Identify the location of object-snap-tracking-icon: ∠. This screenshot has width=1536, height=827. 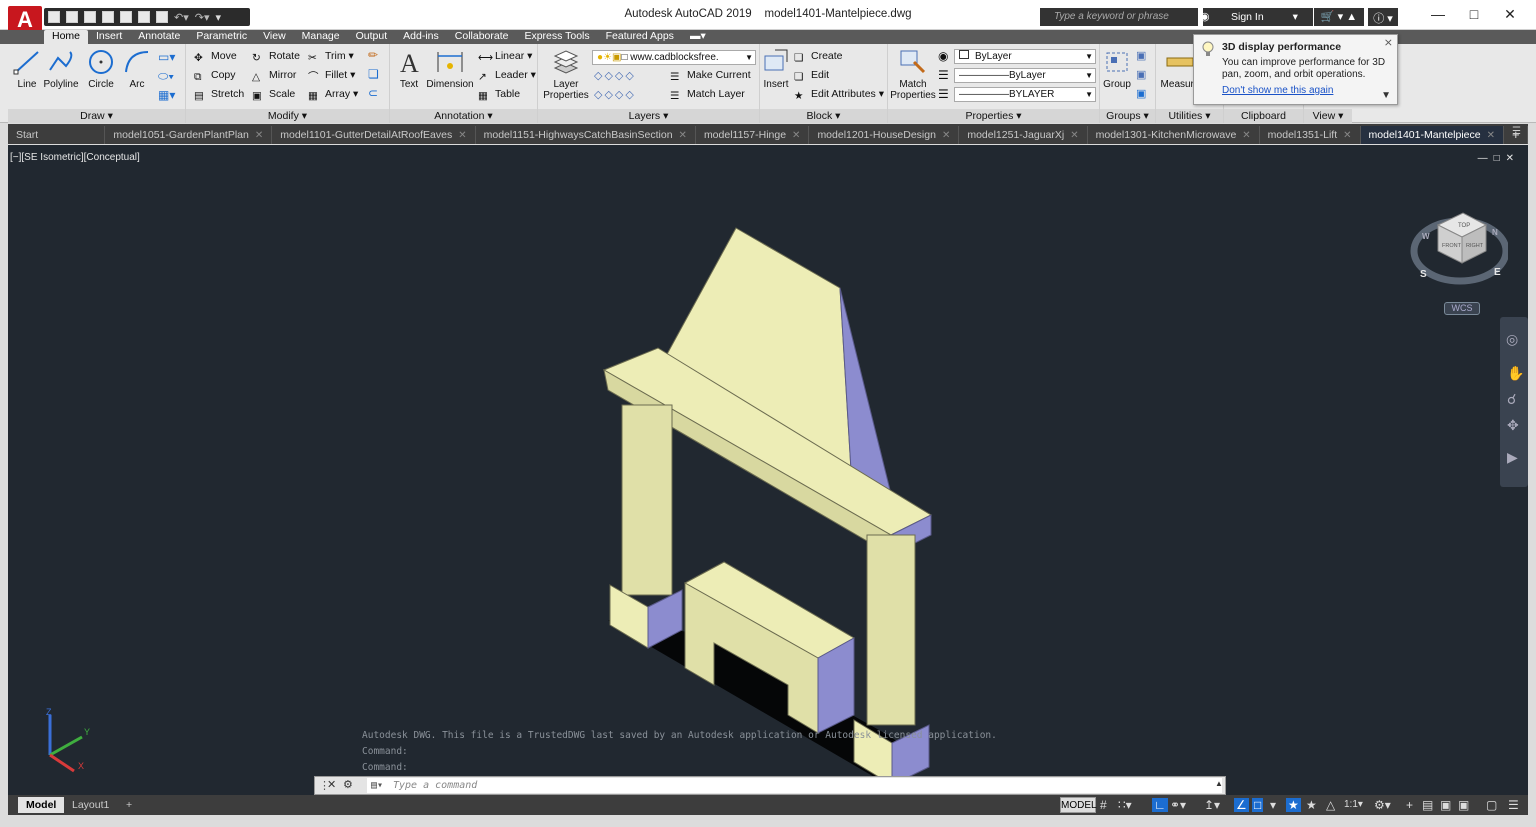
(1241, 805).